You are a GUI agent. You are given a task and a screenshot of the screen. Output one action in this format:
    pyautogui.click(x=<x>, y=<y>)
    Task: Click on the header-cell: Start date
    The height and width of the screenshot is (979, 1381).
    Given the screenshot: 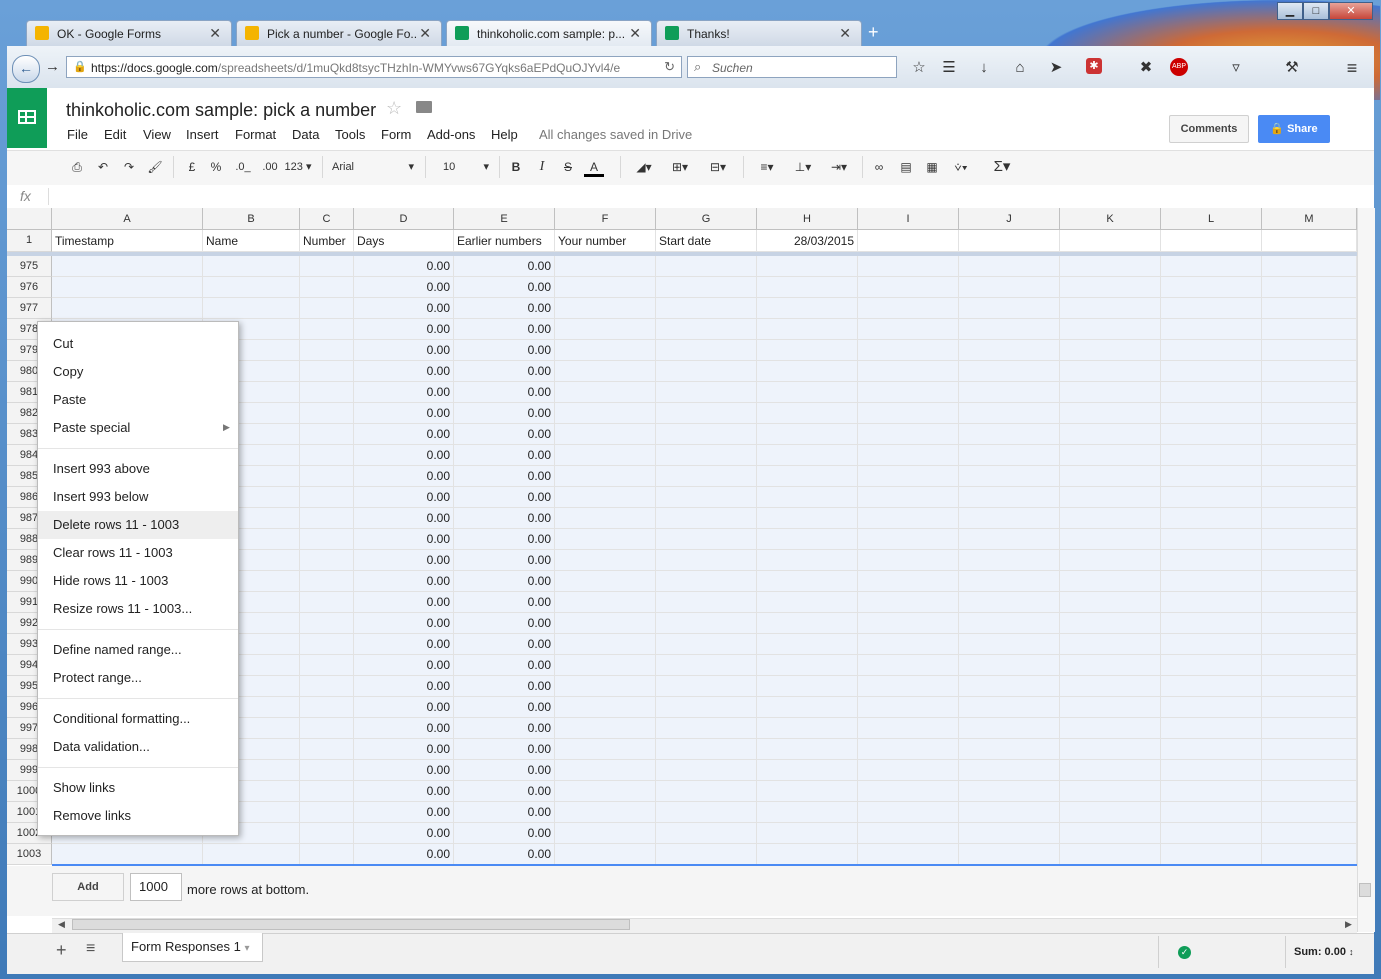 What is the action you would take?
    pyautogui.click(x=706, y=241)
    